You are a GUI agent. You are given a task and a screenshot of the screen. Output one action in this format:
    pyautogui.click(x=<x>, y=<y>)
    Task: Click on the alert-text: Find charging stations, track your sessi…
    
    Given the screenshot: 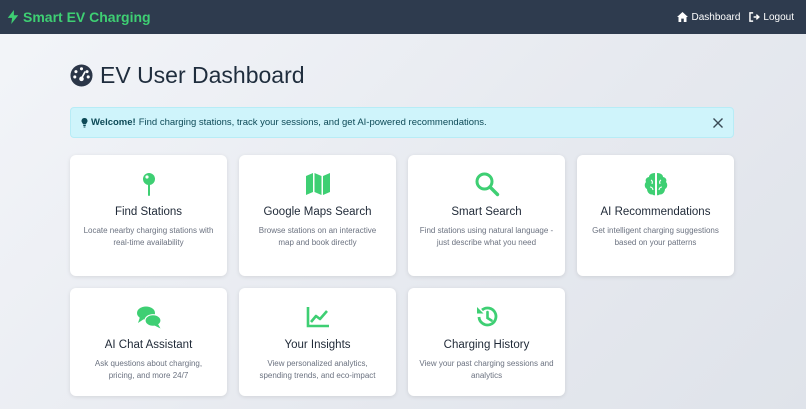 What is the action you would take?
    pyautogui.click(x=312, y=122)
    